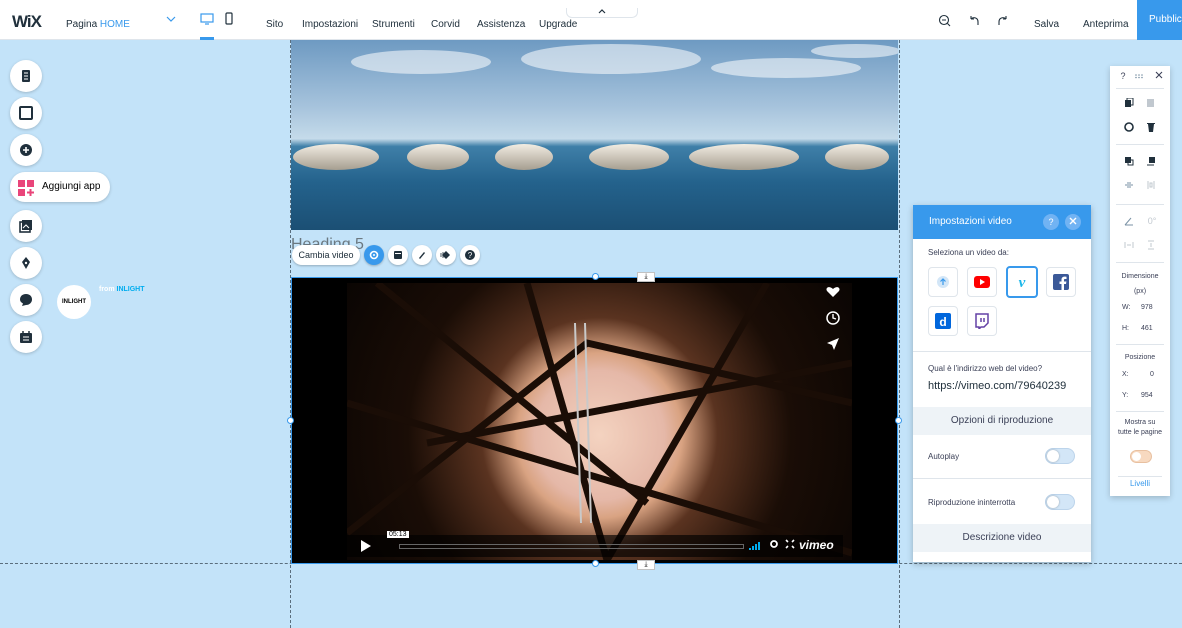 Image resolution: width=1182 pixels, height=628 pixels. Describe the element at coordinates (1002, 538) in the screenshot. I see `video-description-header: Descrizione video` at that location.